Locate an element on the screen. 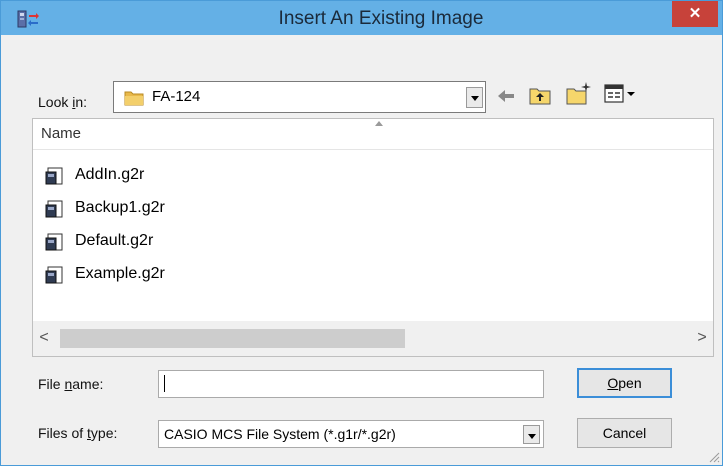 Image resolution: width=723 pixels, height=466 pixels. look-in-label: Look in: is located at coordinates (63, 102).